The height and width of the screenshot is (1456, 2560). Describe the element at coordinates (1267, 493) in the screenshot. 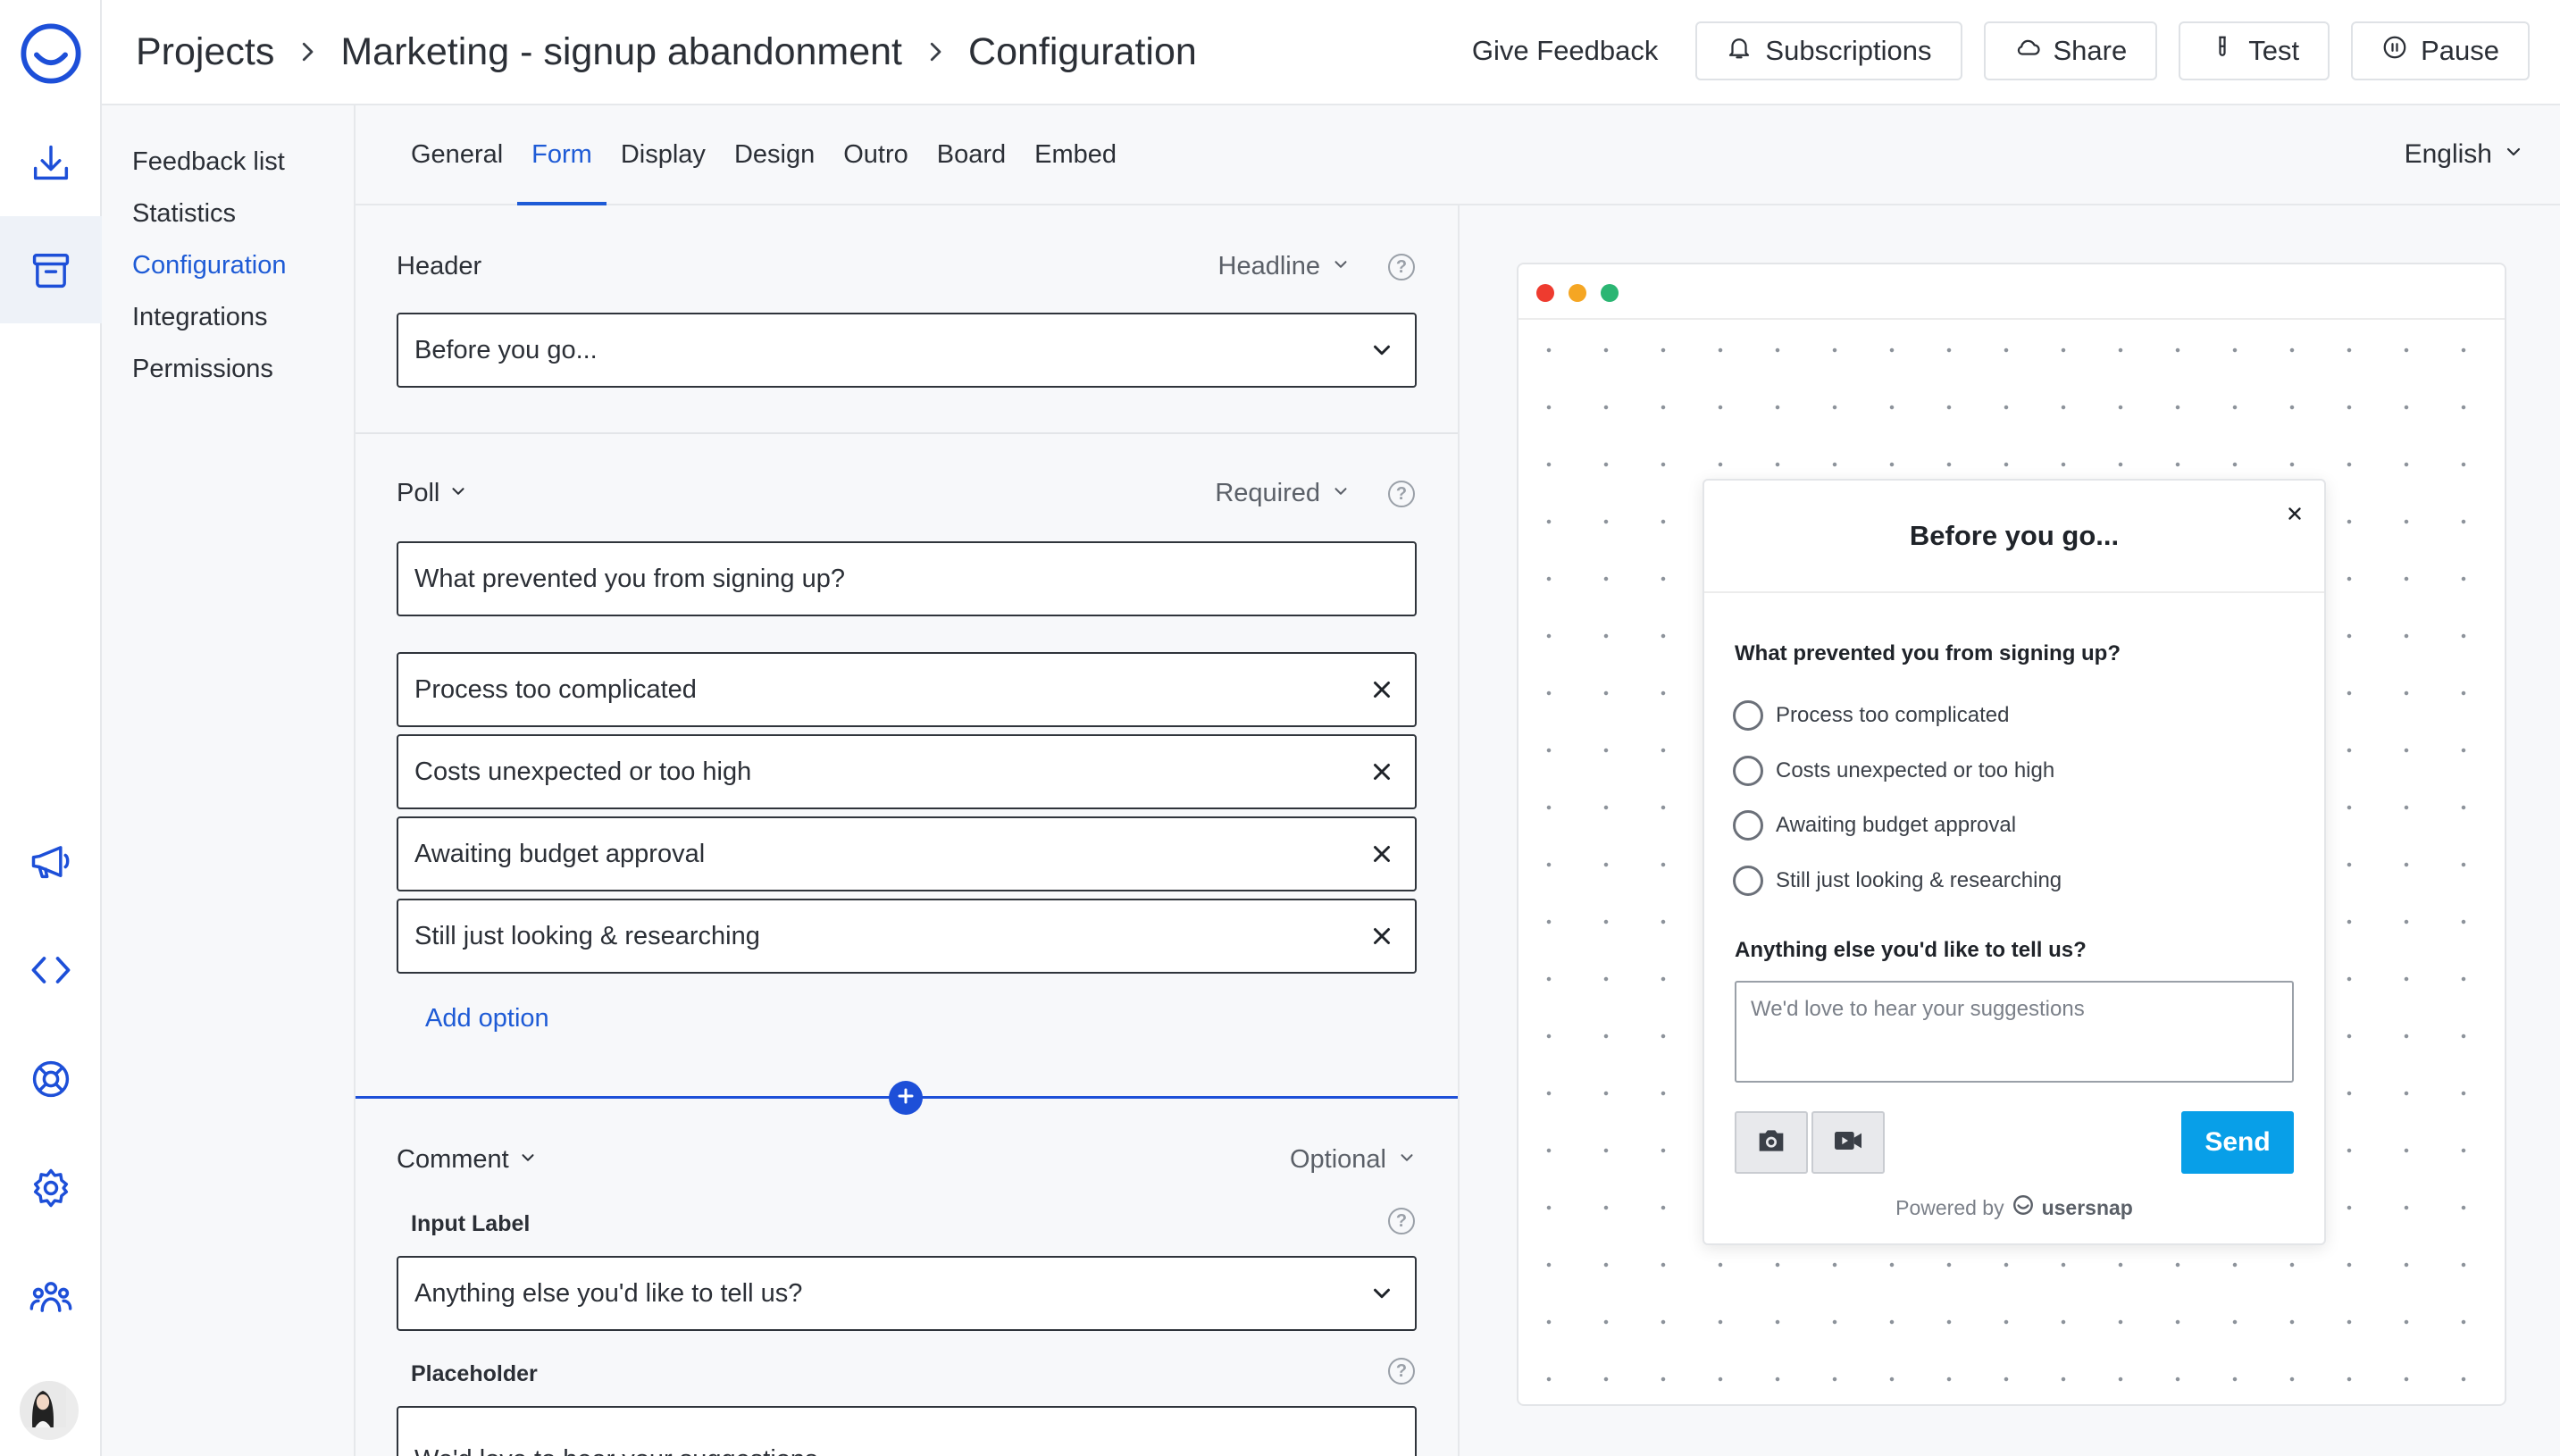

I see `poll-requirement-label: Required` at that location.